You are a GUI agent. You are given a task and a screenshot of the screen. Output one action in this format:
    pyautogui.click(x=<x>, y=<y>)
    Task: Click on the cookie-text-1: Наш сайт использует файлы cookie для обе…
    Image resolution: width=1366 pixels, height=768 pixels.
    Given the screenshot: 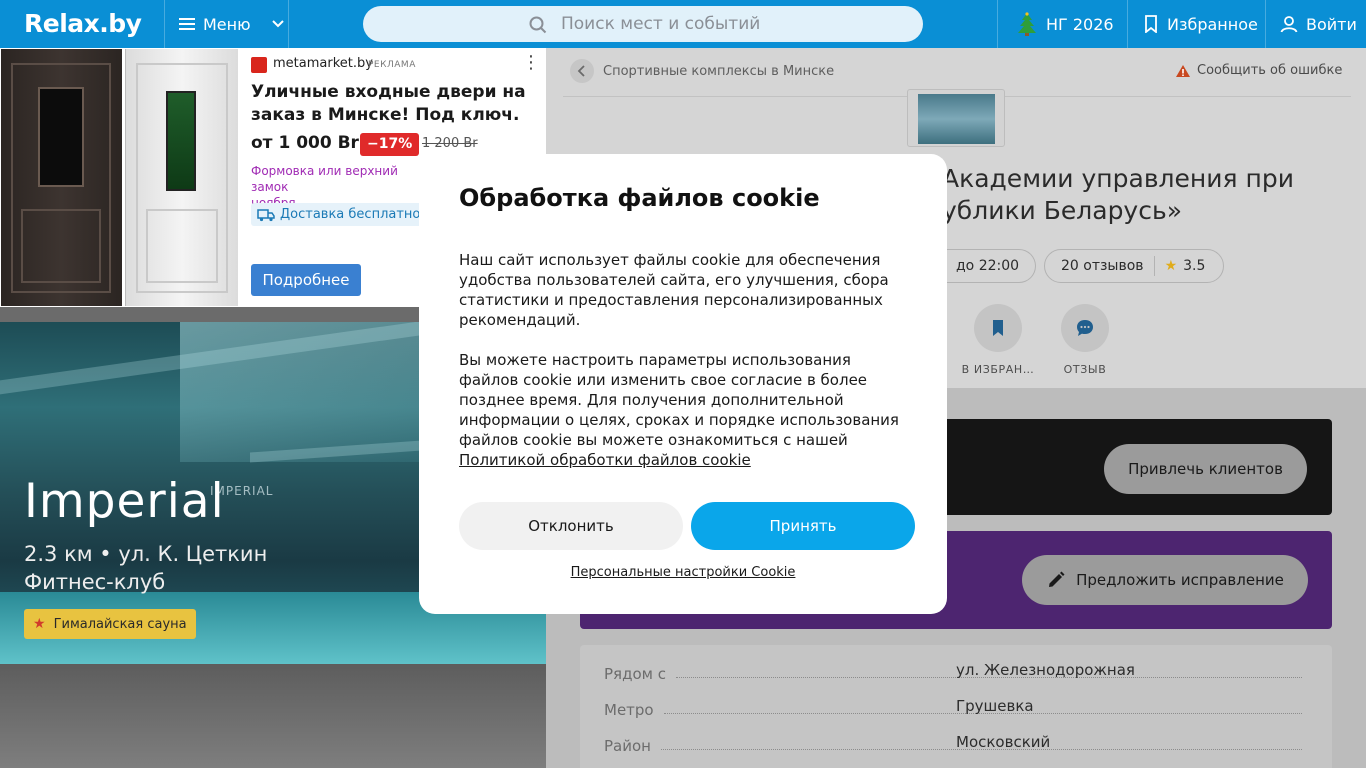 What is the action you would take?
    pyautogui.click(x=674, y=290)
    